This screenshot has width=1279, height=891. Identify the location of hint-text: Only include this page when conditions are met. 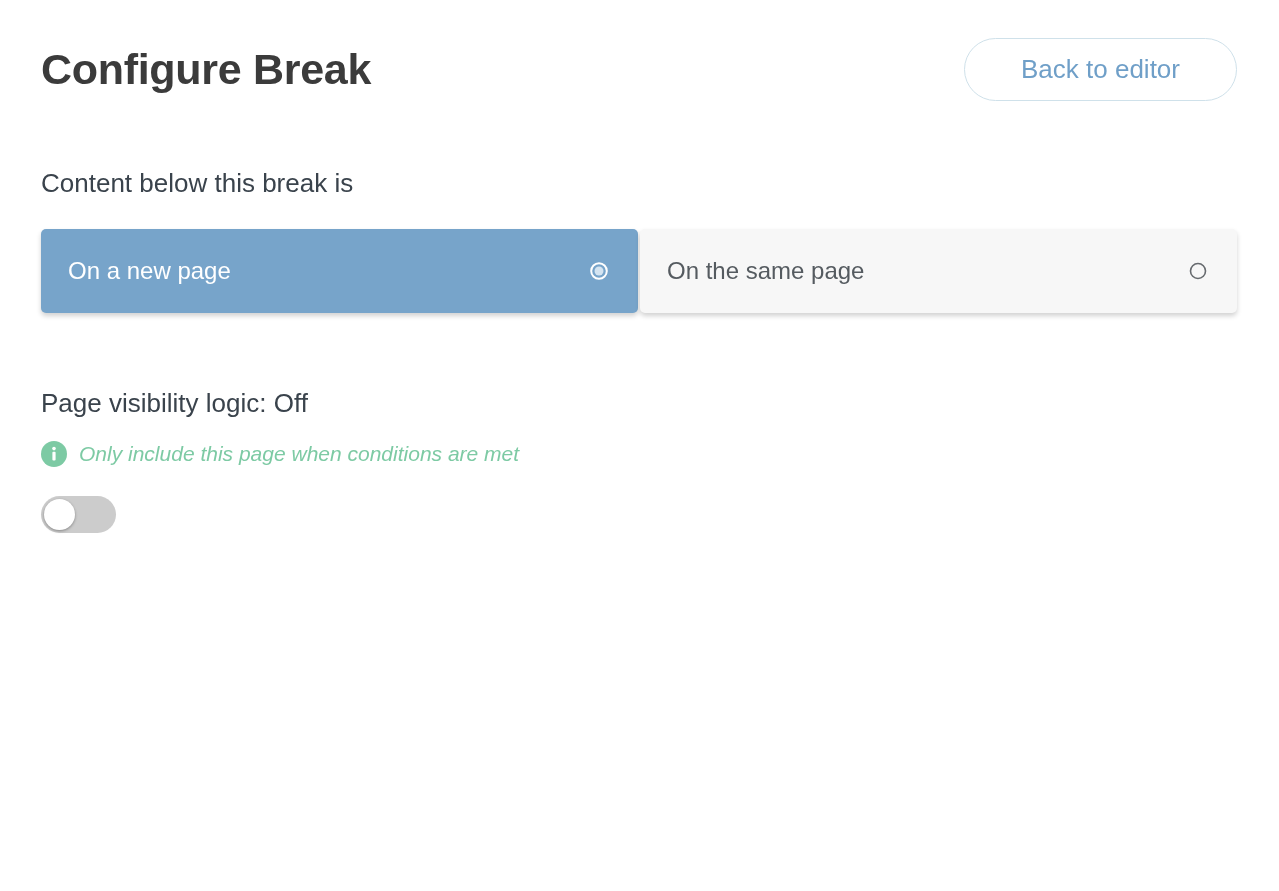
(299, 454).